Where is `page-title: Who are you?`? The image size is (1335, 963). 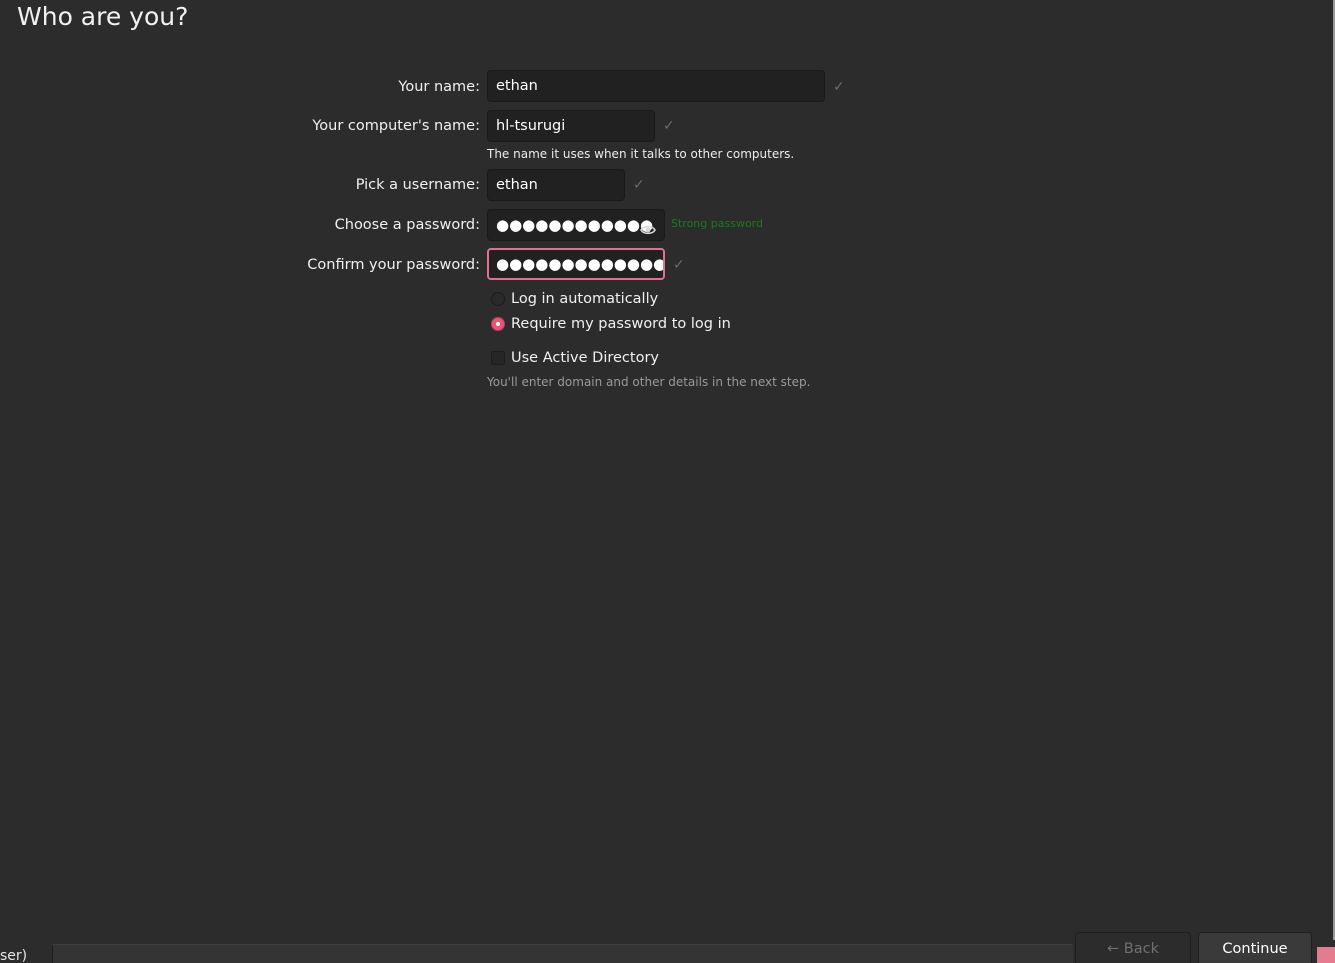
page-title: Who are you? is located at coordinates (103, 16).